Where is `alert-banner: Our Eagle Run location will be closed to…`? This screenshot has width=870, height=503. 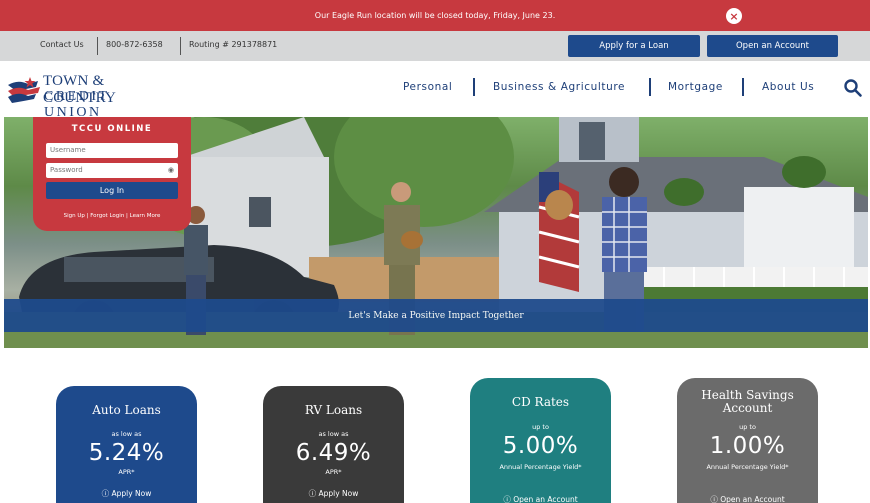
alert-banner: Our Eagle Run location will be closed to… is located at coordinates (435, 15).